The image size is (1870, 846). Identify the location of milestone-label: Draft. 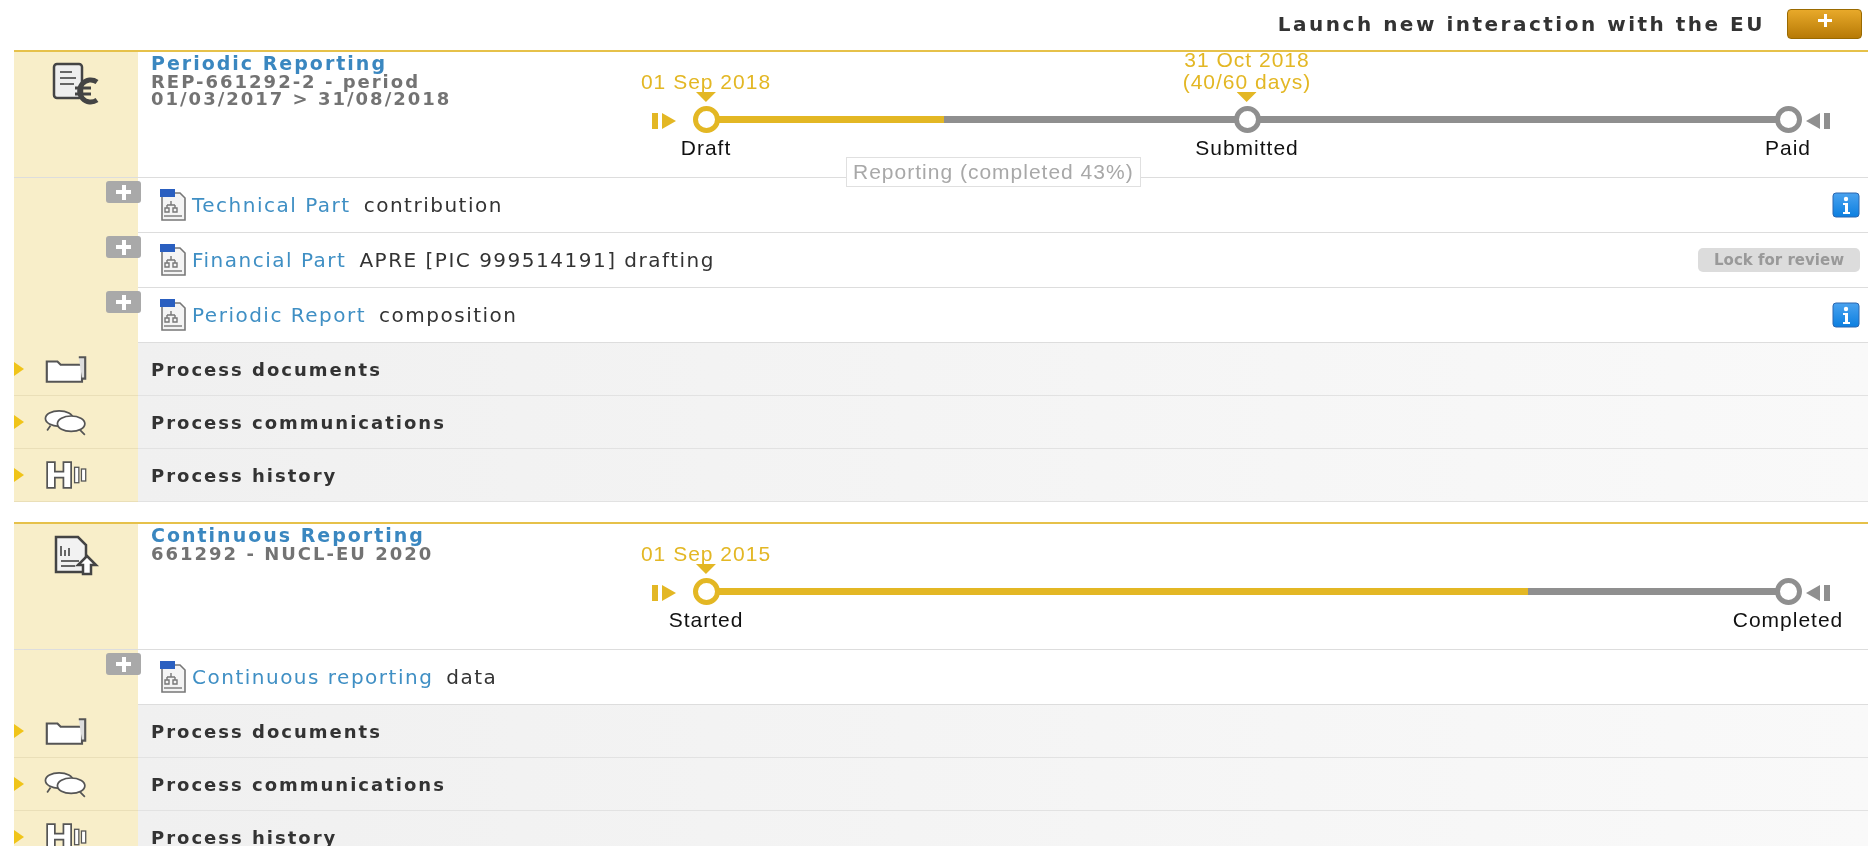
(706, 148).